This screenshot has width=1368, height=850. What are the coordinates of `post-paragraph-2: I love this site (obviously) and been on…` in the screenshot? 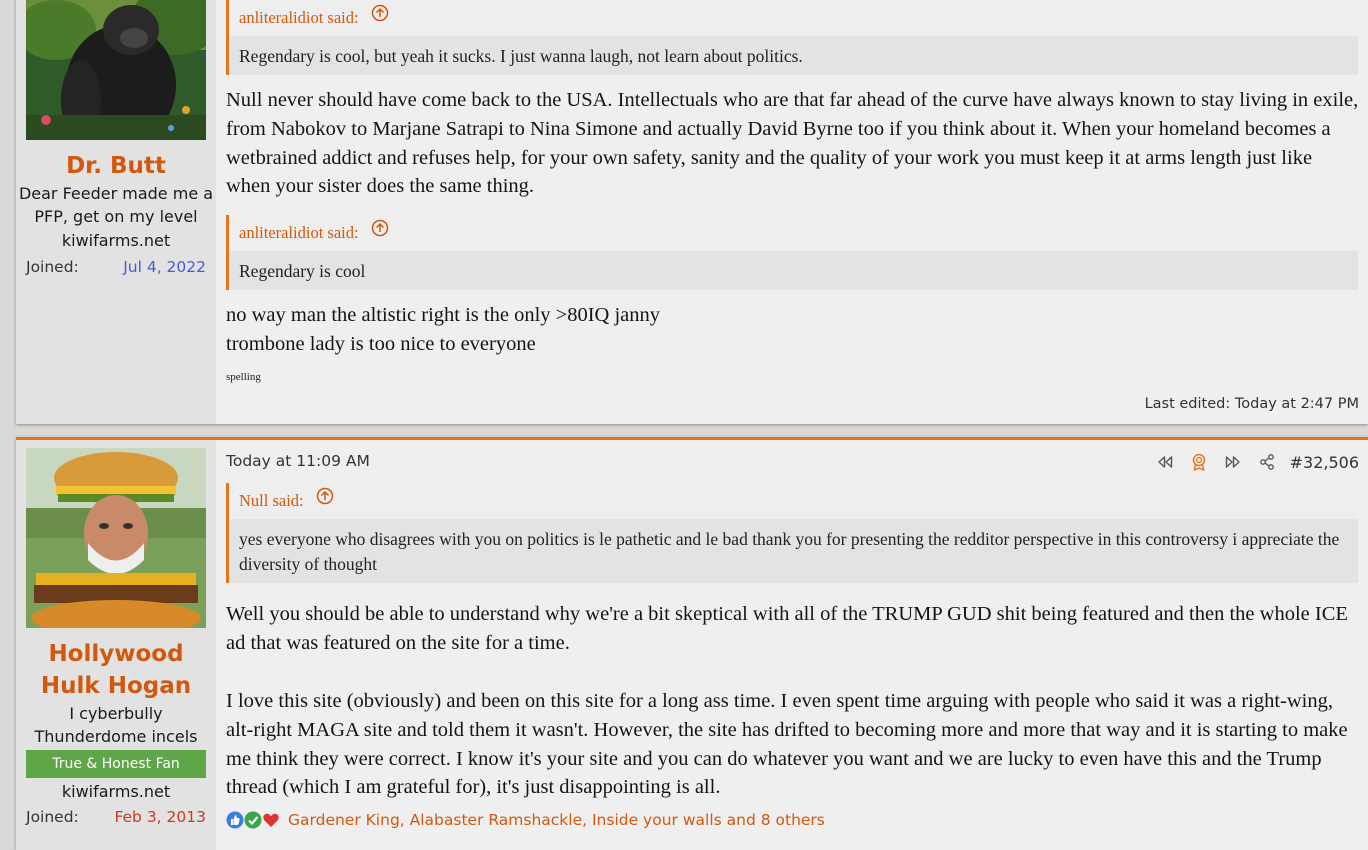 It's located at (787, 744).